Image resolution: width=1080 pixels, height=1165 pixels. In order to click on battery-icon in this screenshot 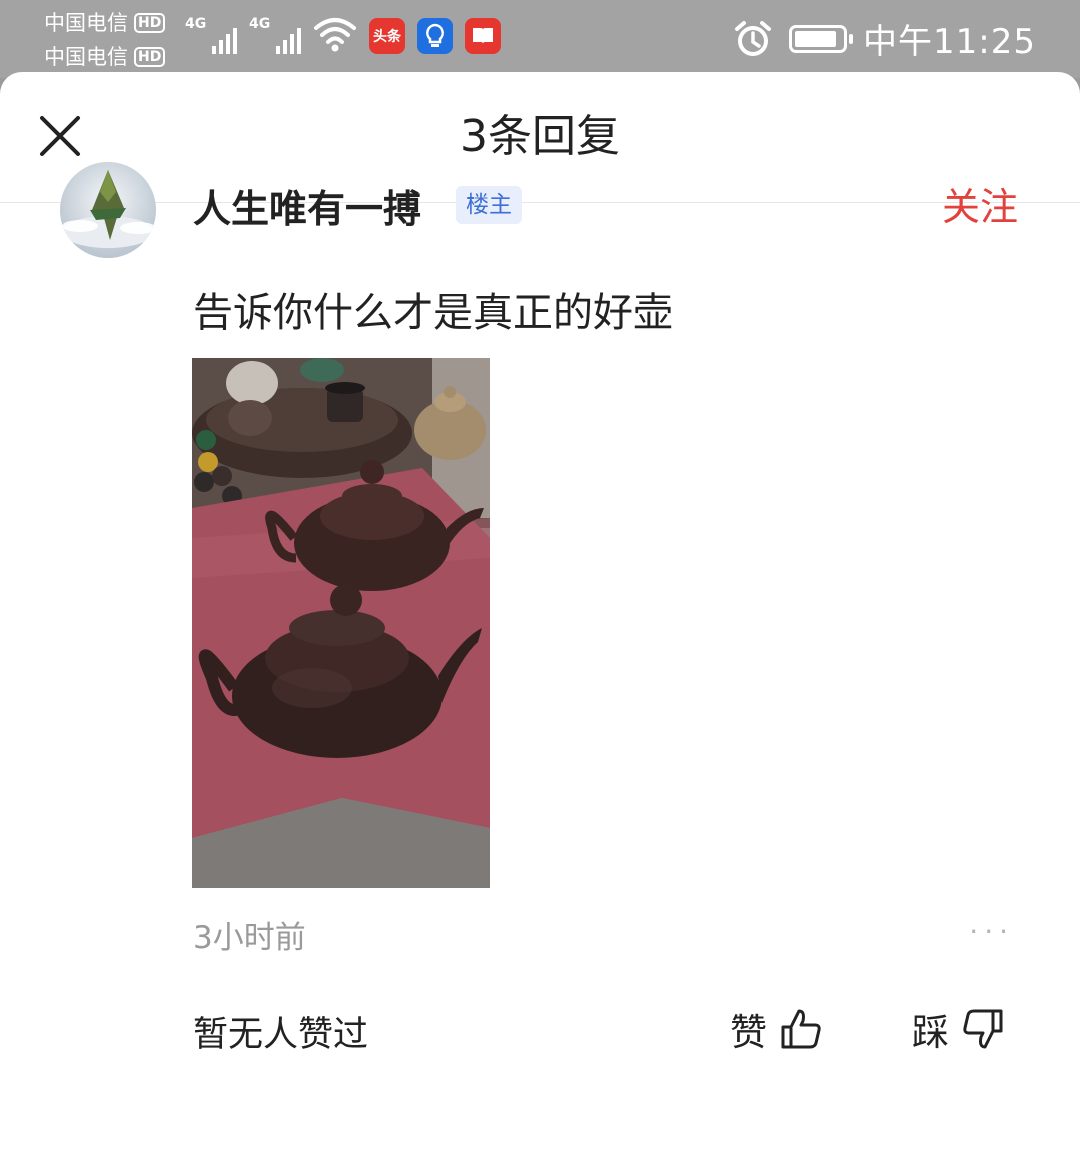, I will do `click(821, 38)`.